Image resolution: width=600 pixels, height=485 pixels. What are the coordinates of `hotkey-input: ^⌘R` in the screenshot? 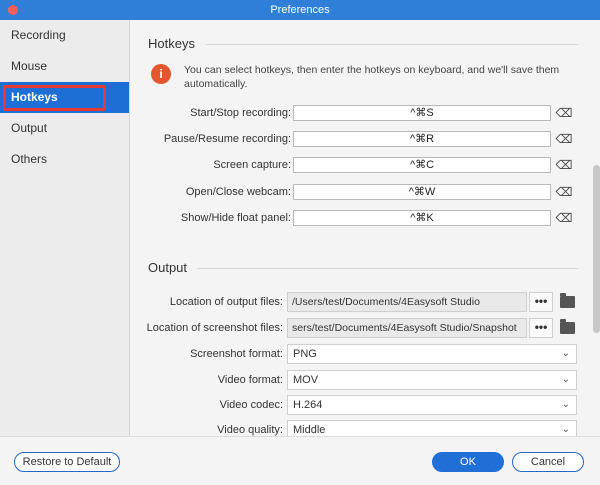 It's located at (422, 139).